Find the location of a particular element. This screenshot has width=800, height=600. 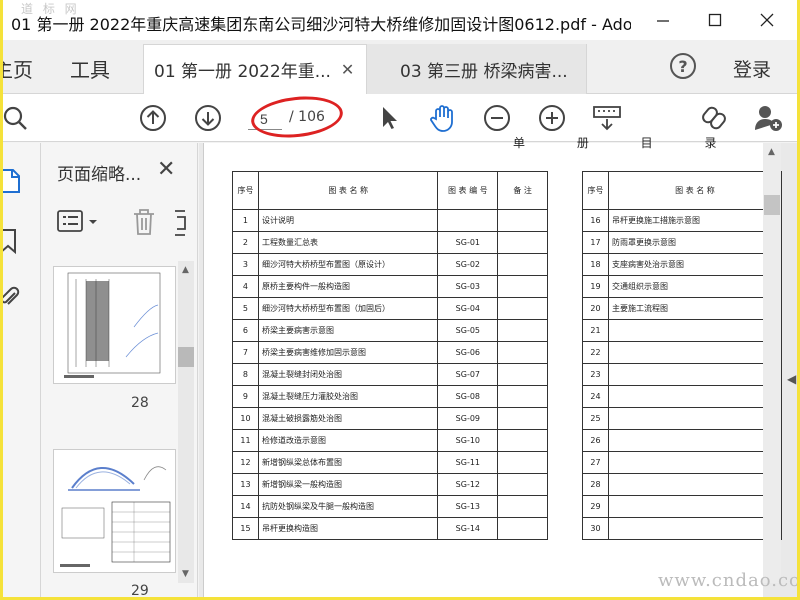

table-cell: 1 is located at coordinates (245, 220).